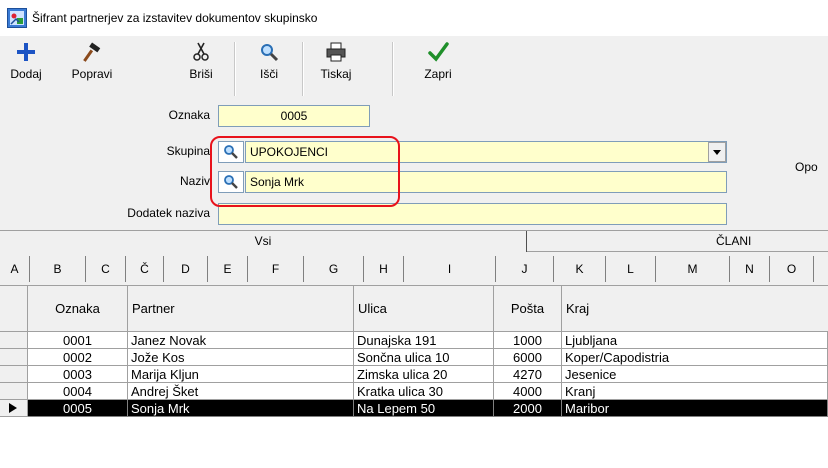  Describe the element at coordinates (336, 74) in the screenshot. I see `print-label: Tiskaj` at that location.